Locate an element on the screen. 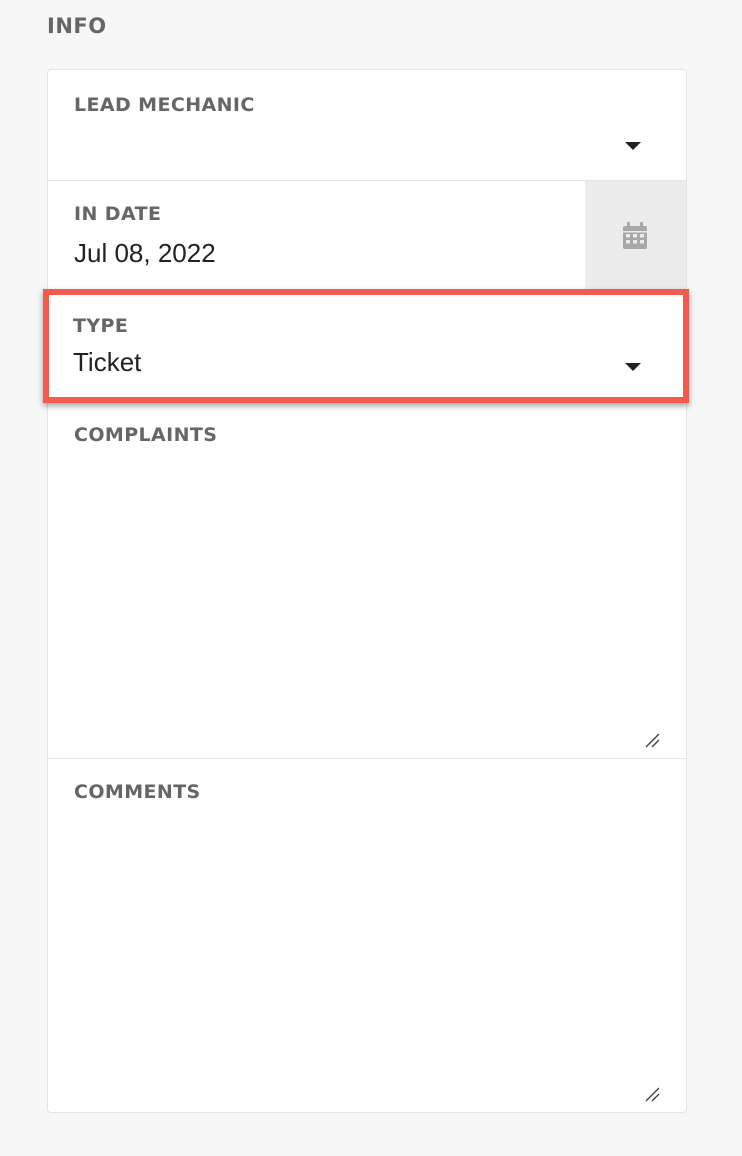 This screenshot has width=742, height=1156. complaints-label: COMPLAINTS is located at coordinates (146, 435).